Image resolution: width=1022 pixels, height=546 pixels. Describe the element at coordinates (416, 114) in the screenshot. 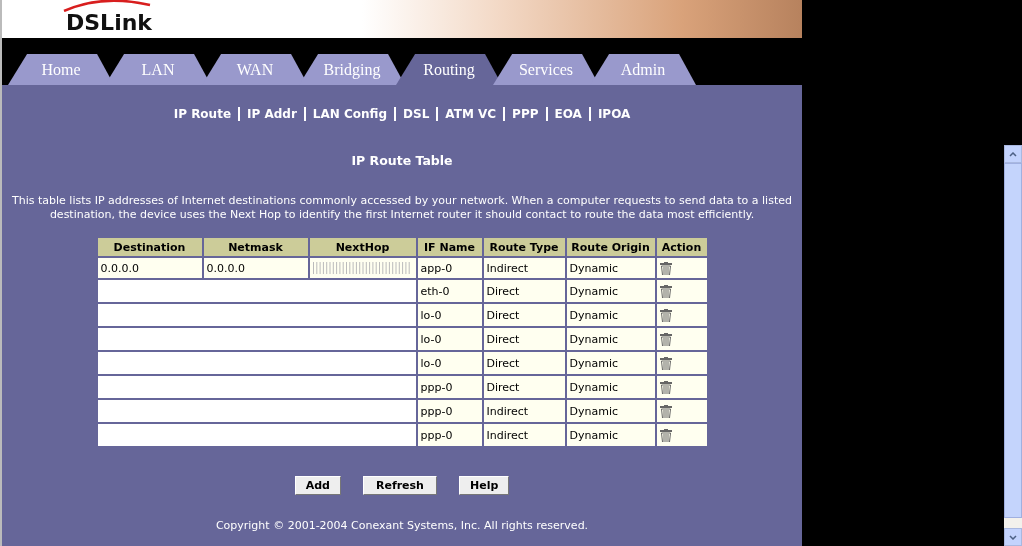

I see `subnav-link: DSL` at that location.